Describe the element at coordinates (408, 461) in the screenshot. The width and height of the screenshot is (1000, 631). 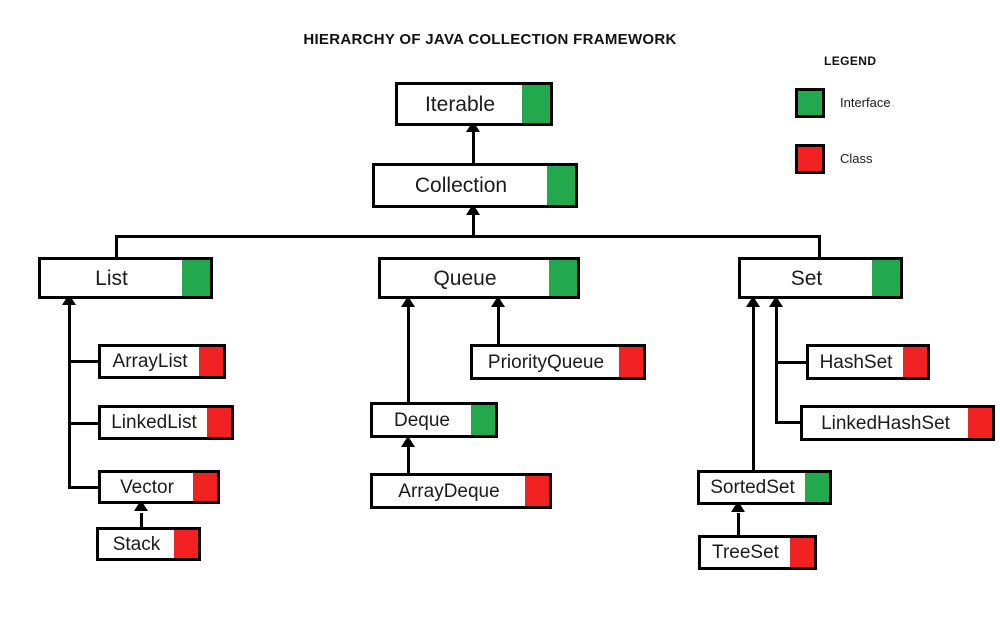
I see `edge-arraydeque-to-deque` at that location.